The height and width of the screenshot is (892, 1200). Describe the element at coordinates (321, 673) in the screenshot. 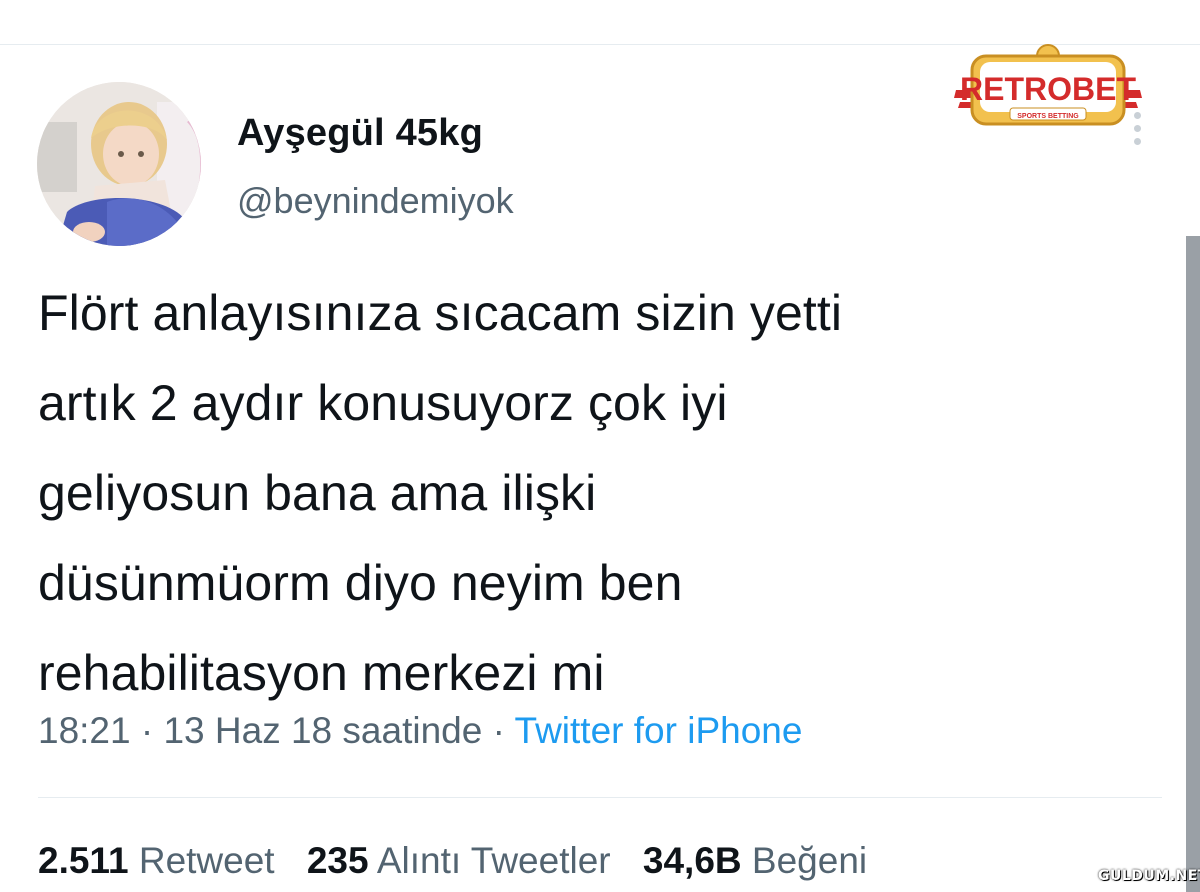

I see `tweet-text-line: rehabilitasyon merkezi mi` at that location.